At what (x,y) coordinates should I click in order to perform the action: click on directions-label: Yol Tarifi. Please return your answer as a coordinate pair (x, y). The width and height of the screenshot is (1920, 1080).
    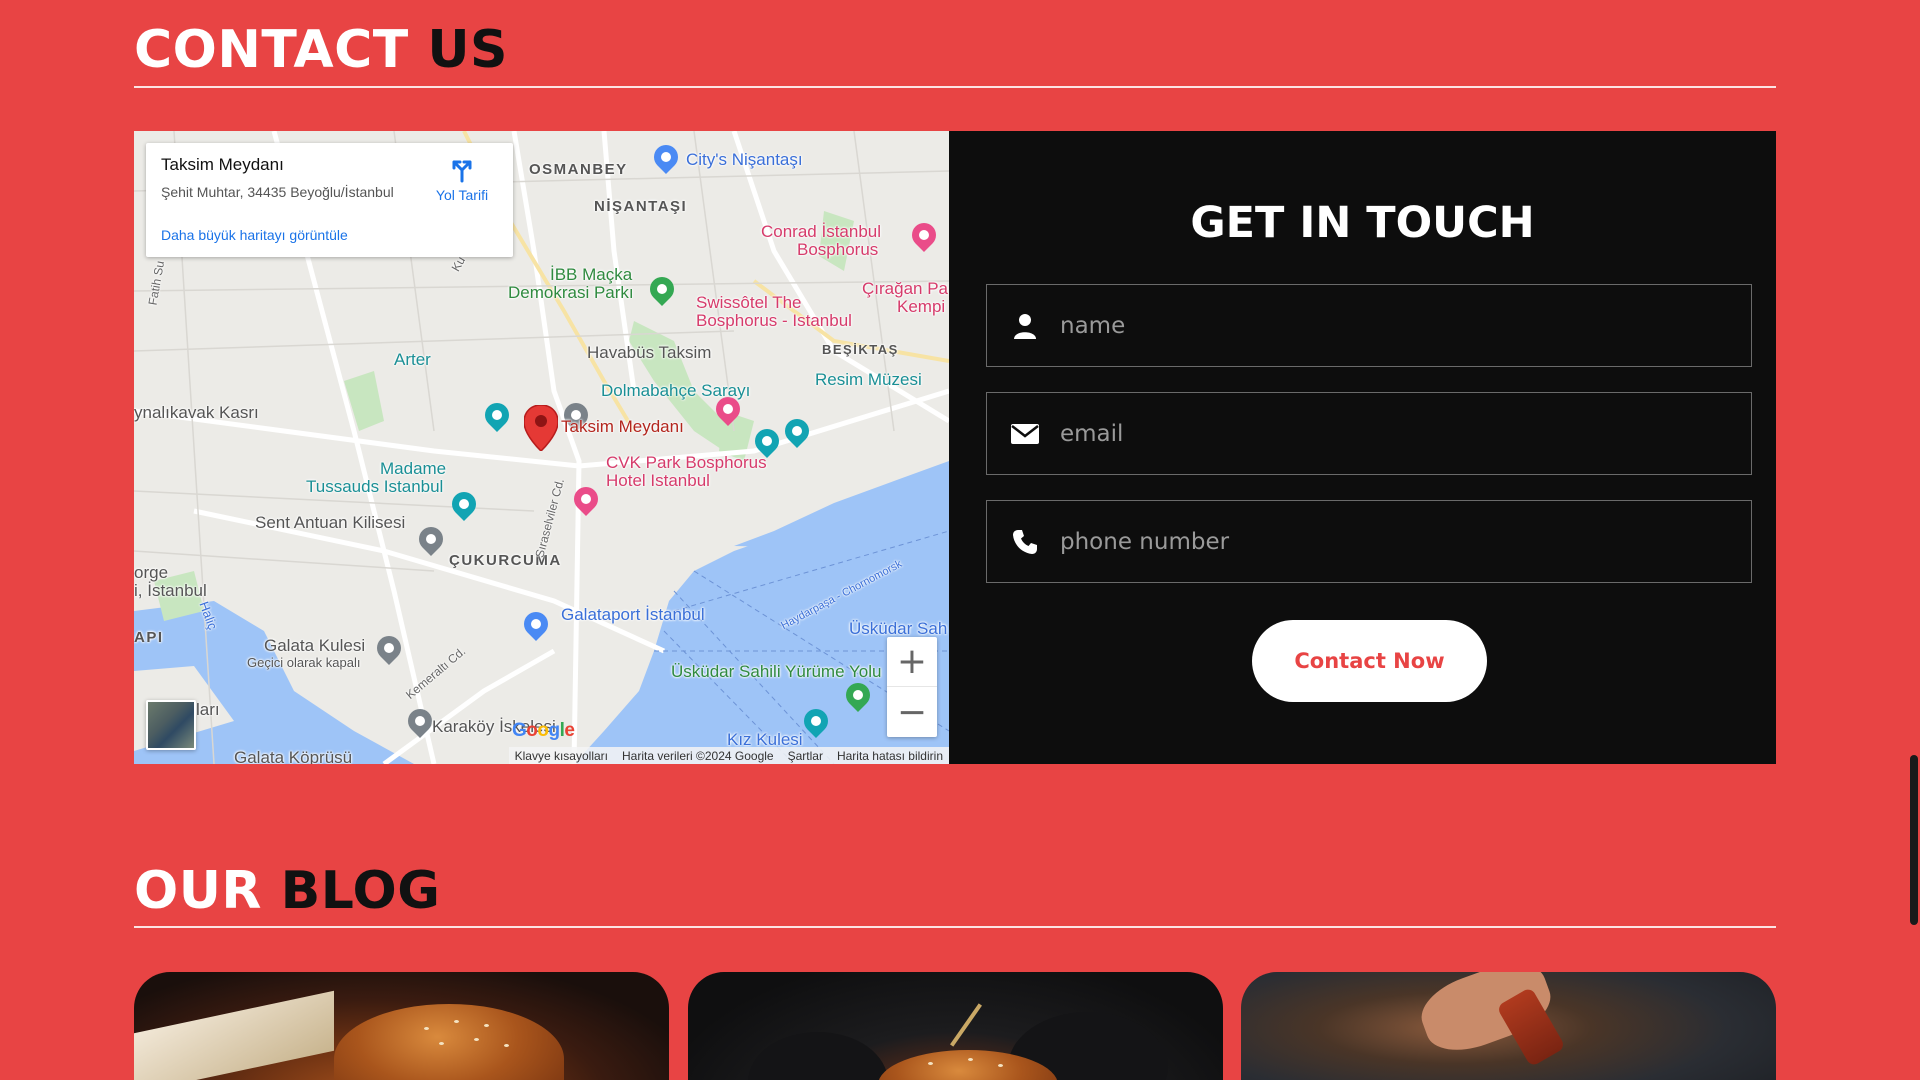
    Looking at the image, I should click on (462, 195).